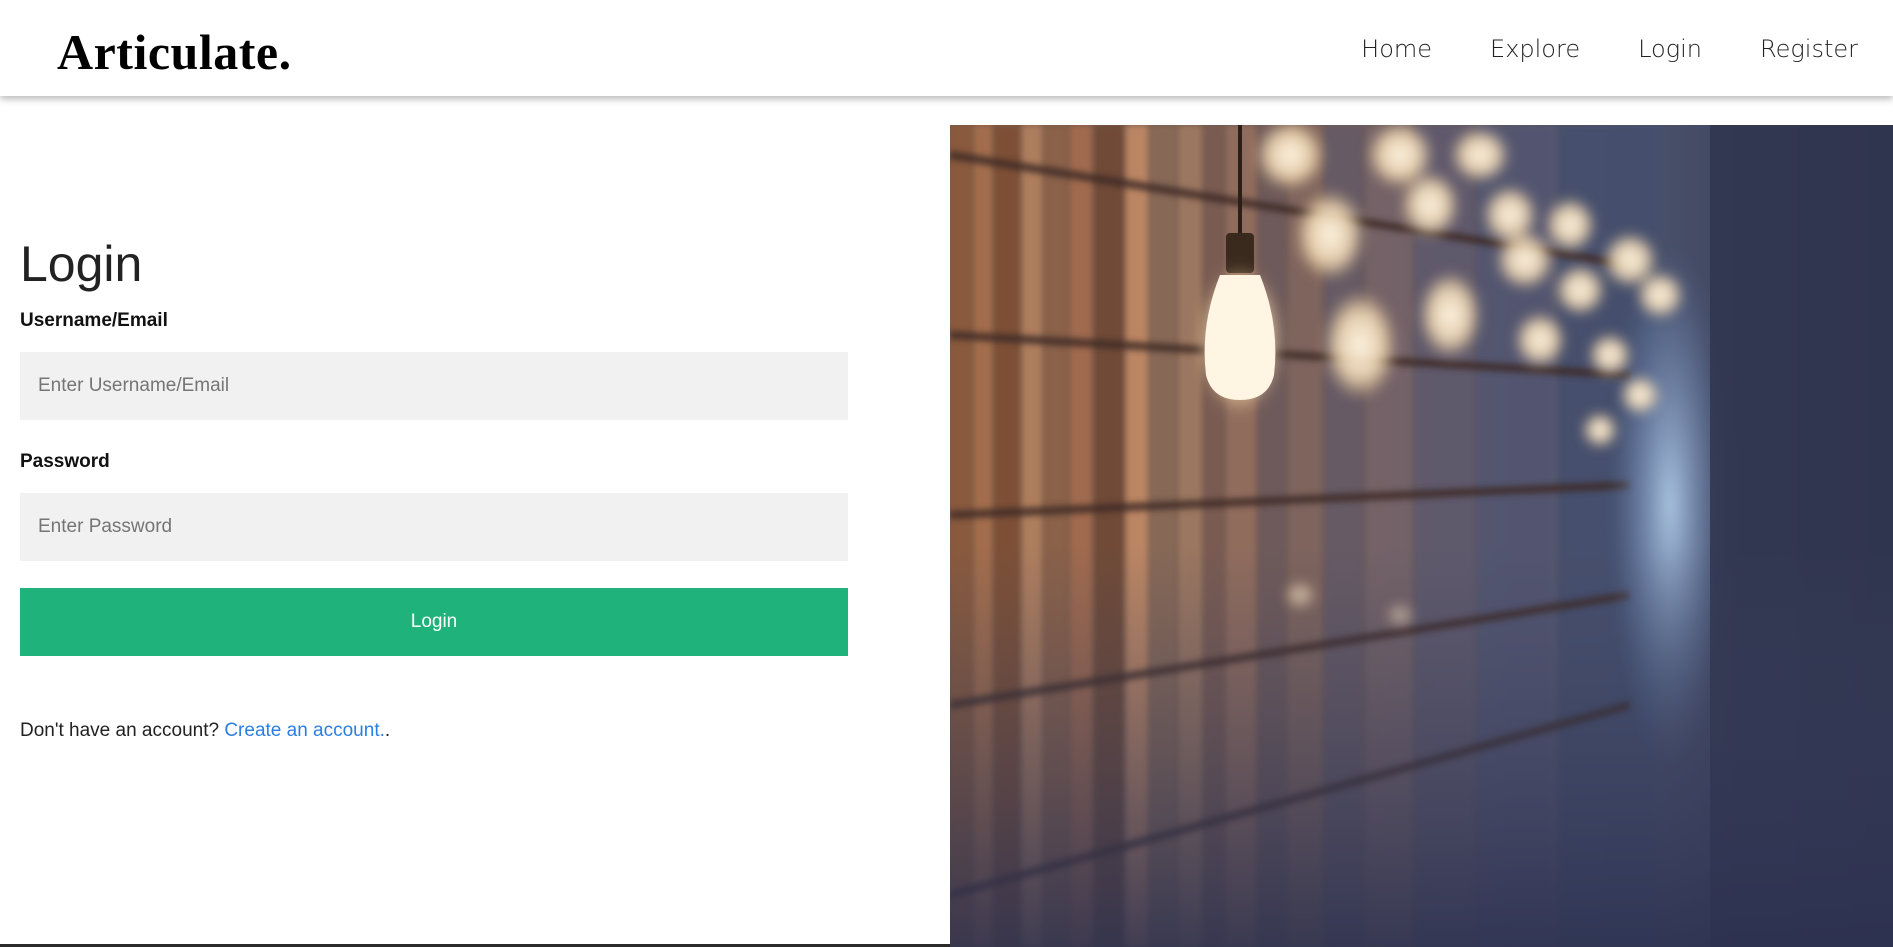 Image resolution: width=1893 pixels, height=947 pixels. I want to click on register-prompt-text: Don't have an account?, so click(120, 730).